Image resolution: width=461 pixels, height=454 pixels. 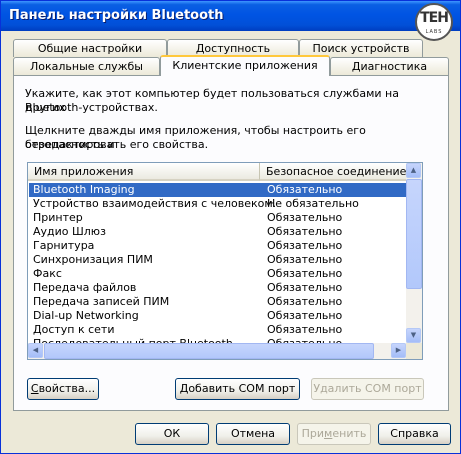 I want to click on vertical-scroll-thumb, so click(x=414, y=234).